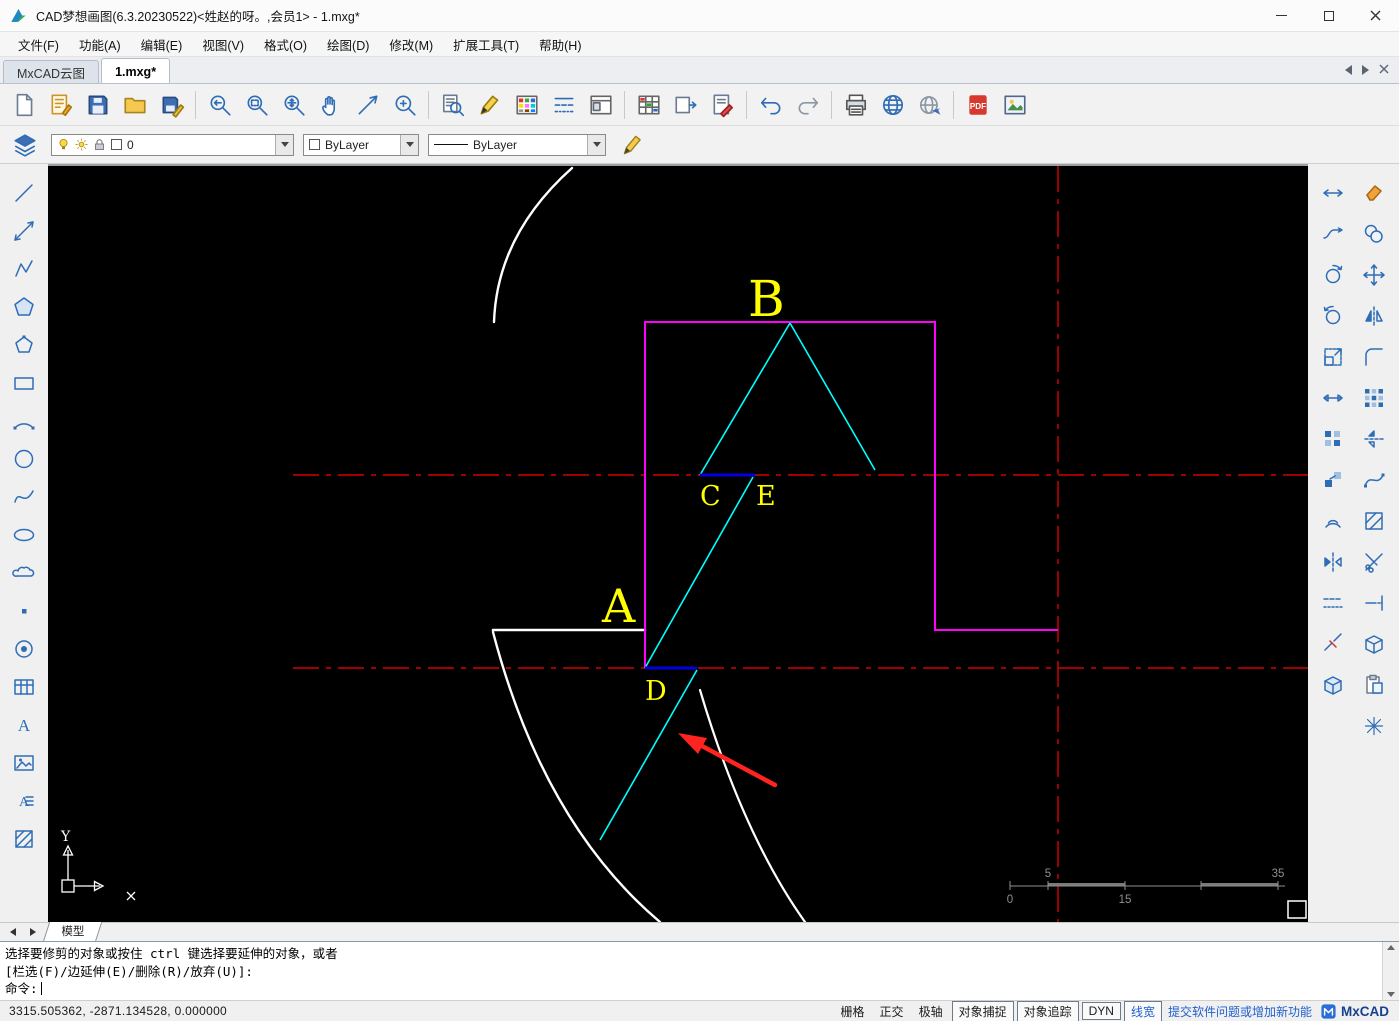 The width and height of the screenshot is (1399, 1021). What do you see at coordinates (100, 44) in the screenshot?
I see `menu-function: 功能(A)` at bounding box center [100, 44].